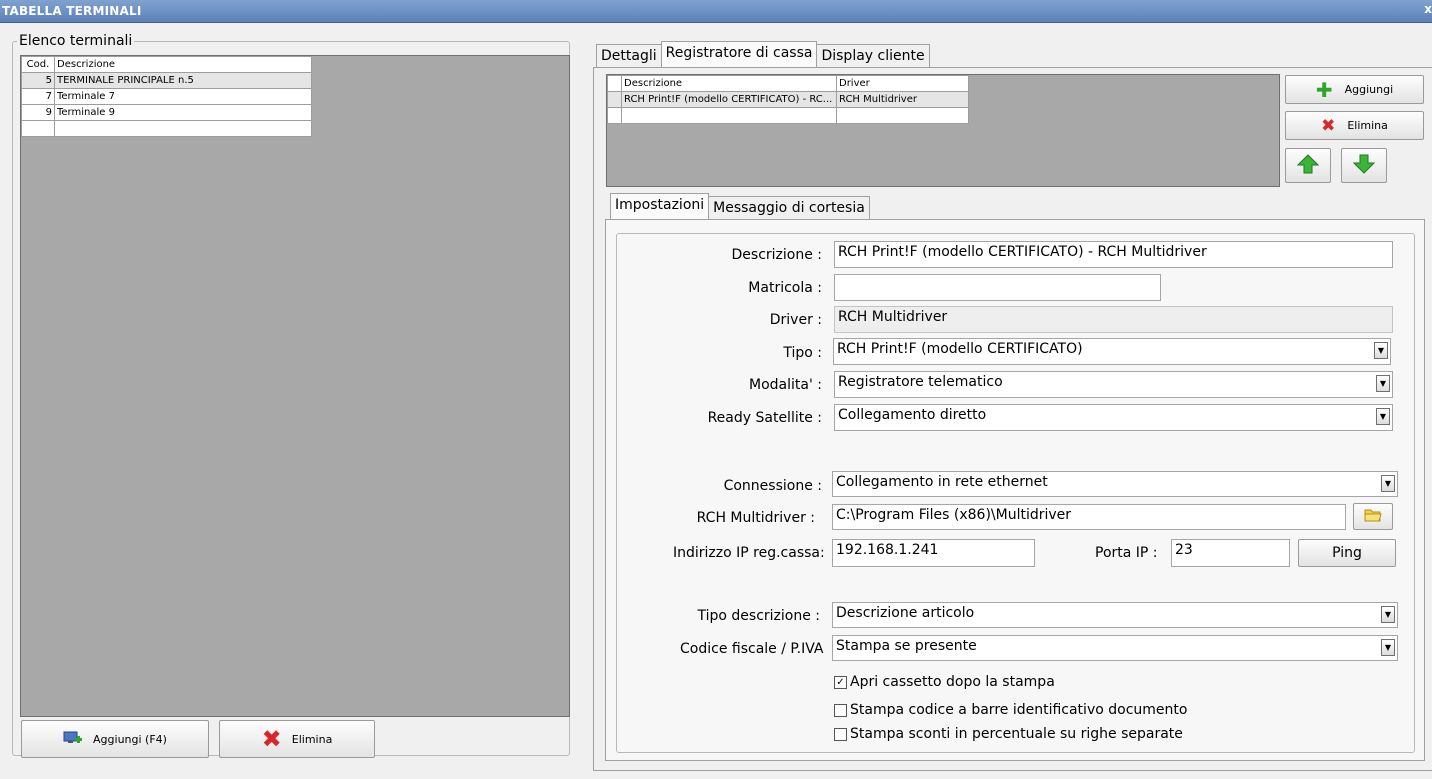 The width and height of the screenshot is (1432, 779). I want to click on table-row: 9 Terminale 9, so click(166, 112).